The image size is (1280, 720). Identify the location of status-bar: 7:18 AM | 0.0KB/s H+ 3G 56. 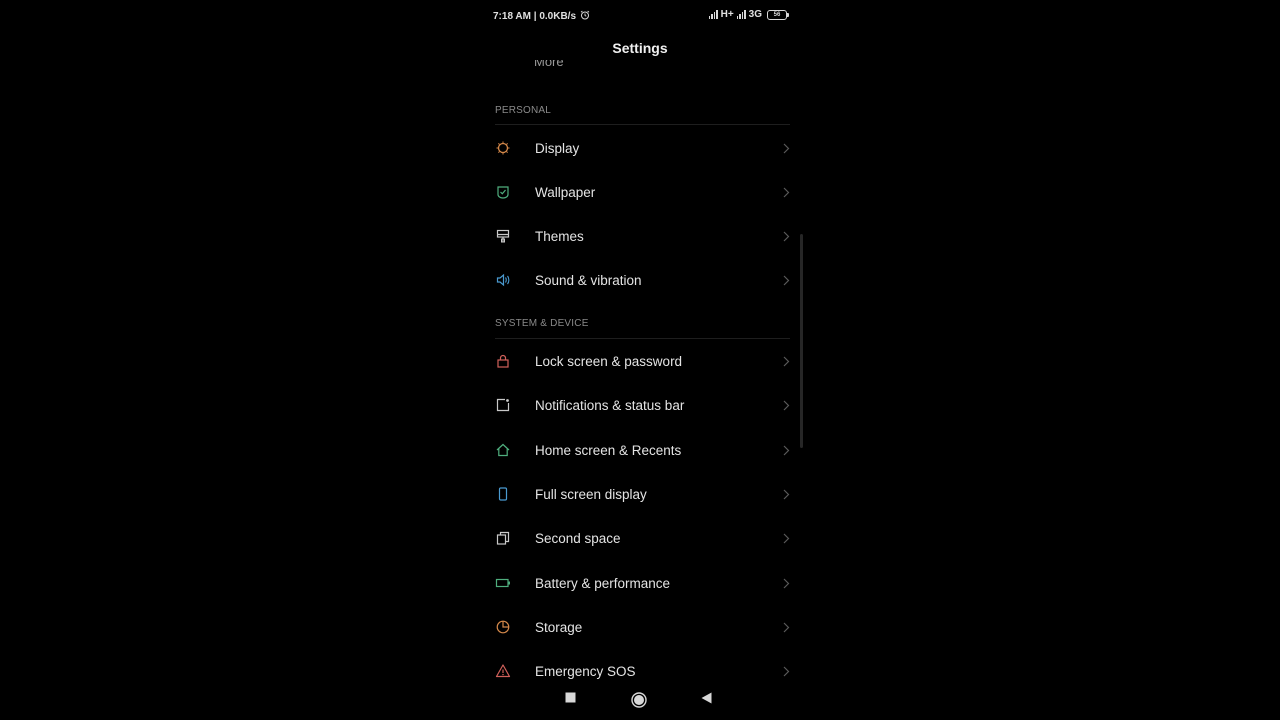
(640, 15).